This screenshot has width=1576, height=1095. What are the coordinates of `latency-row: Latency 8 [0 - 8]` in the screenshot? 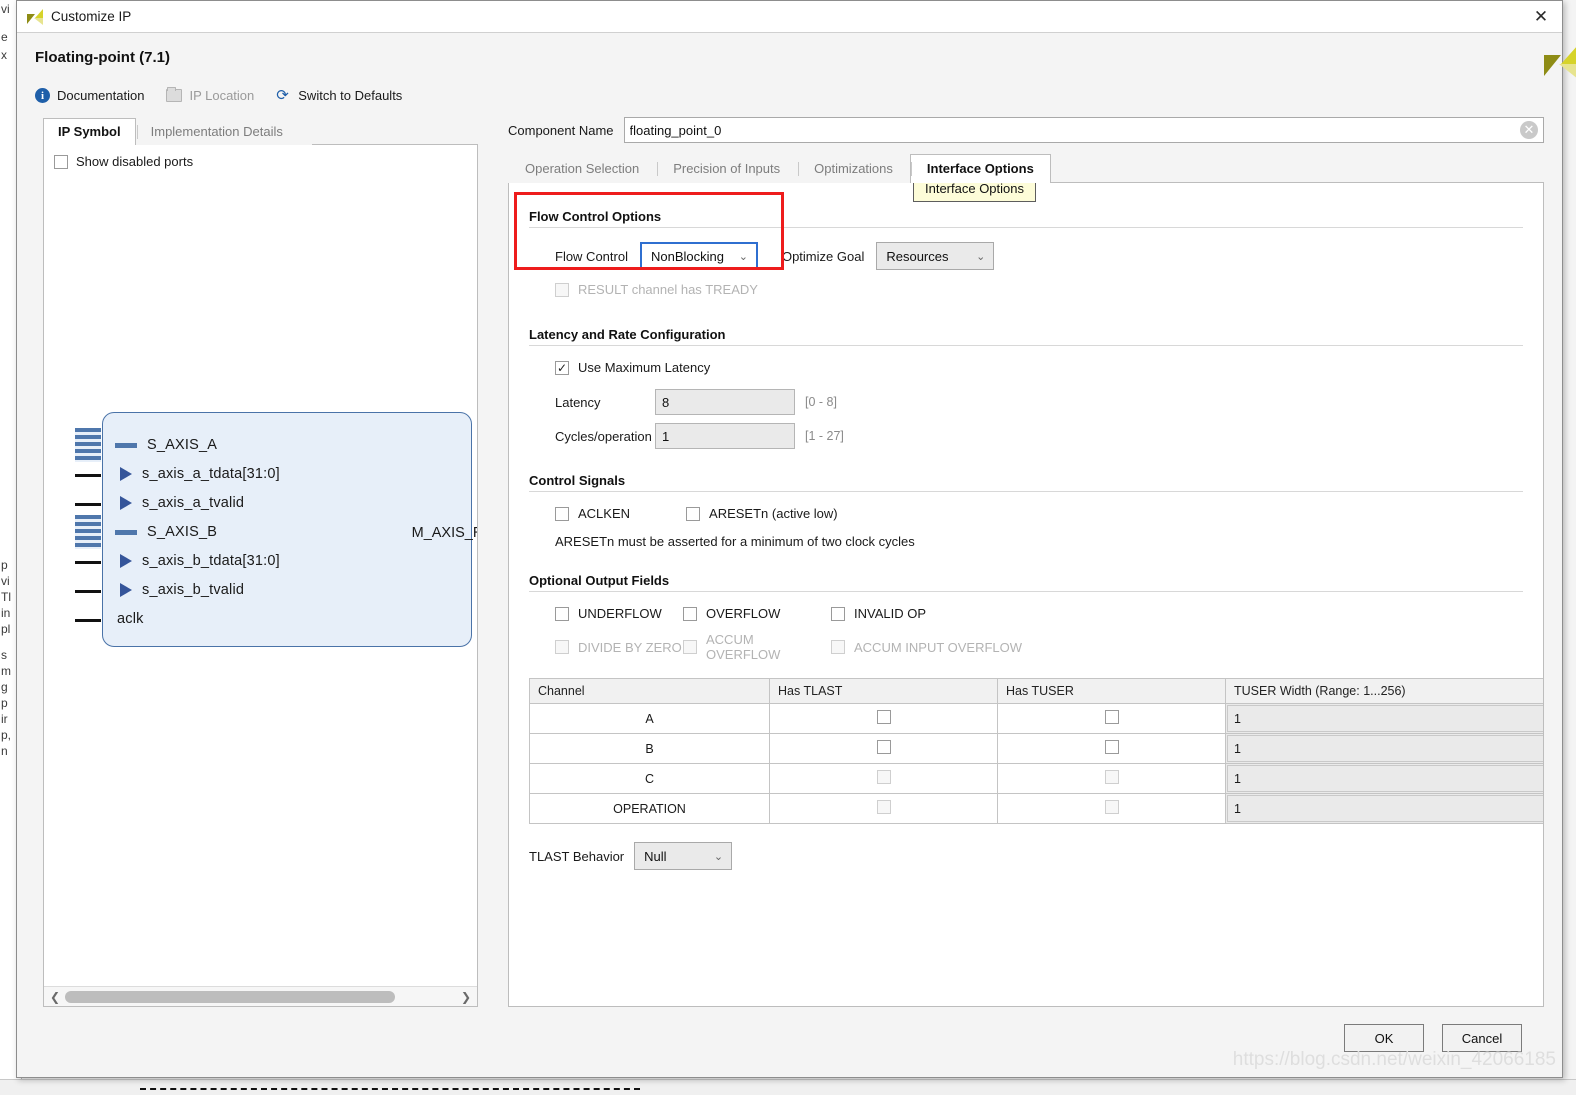 It's located at (1026, 402).